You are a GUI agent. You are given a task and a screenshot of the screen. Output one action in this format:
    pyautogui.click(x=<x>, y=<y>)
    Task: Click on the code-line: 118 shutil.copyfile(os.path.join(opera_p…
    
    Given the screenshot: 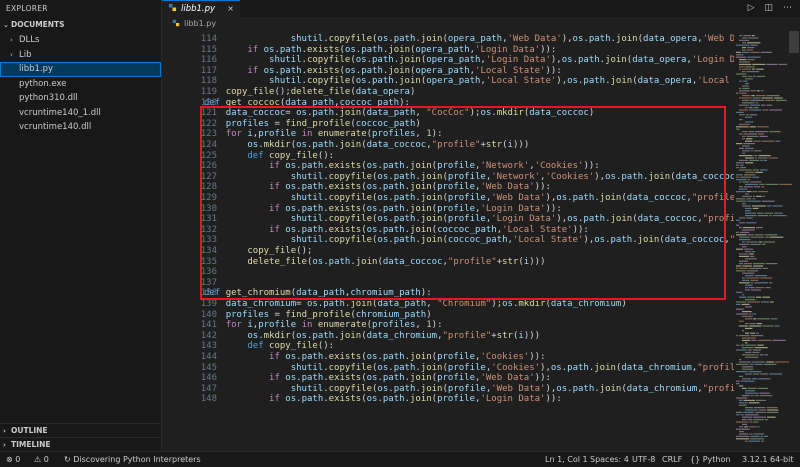 What is the action you would take?
    pyautogui.click(x=448, y=81)
    